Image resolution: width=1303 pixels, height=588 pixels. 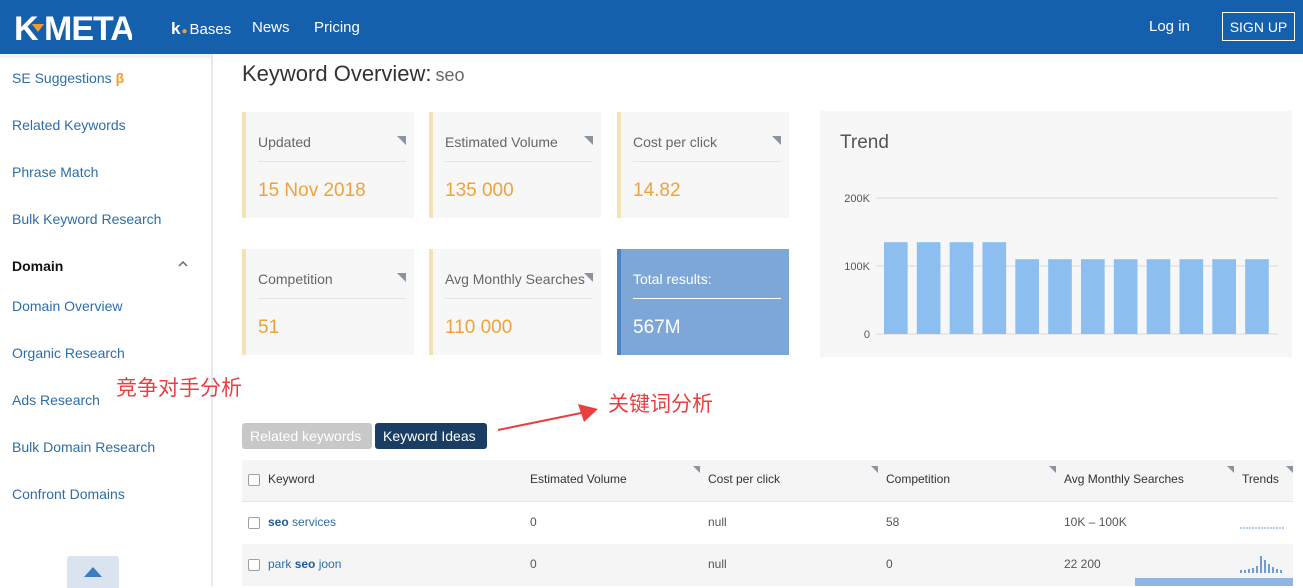 I want to click on signup-button: SIGN UP, so click(x=1258, y=26).